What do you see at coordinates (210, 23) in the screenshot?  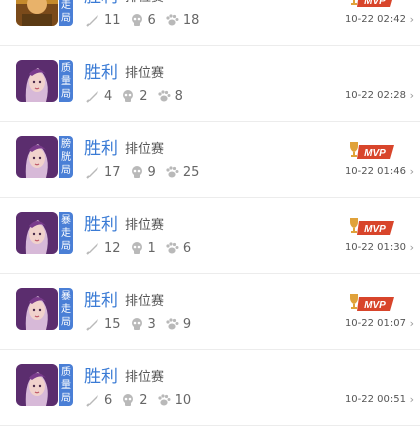 I see `match-row: 暴 走 局 胜利 排位赛 11 6` at bounding box center [210, 23].